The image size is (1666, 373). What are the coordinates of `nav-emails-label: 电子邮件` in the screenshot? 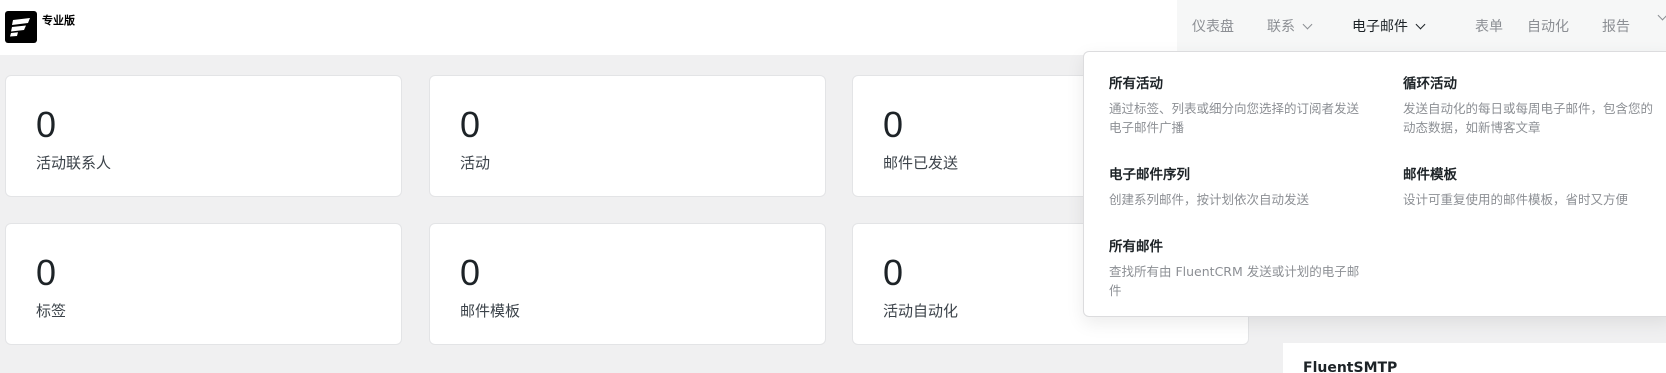 It's located at (1380, 27).